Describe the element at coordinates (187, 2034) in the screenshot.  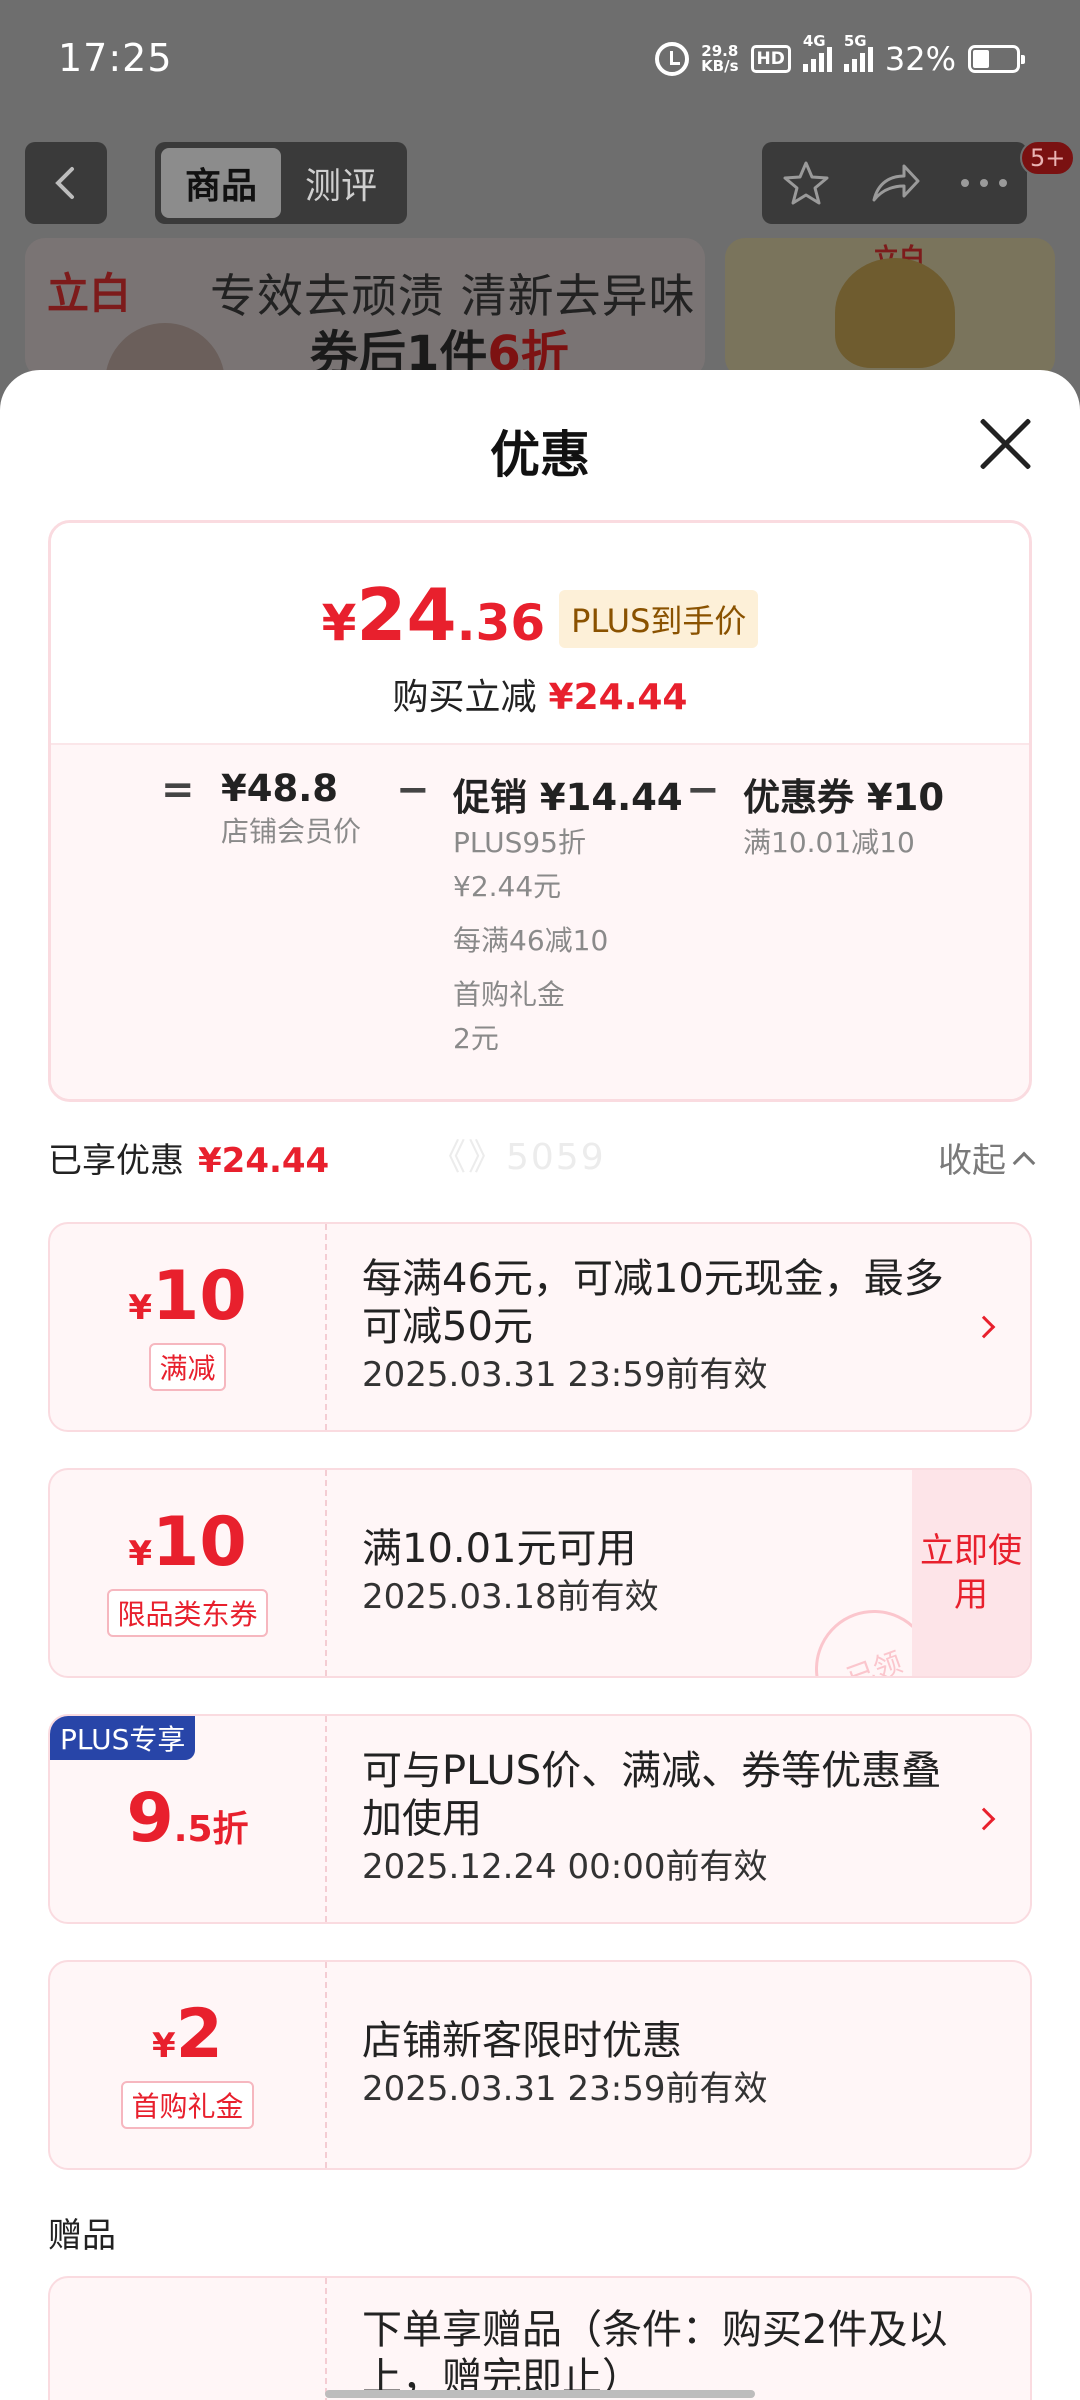
I see `coupon-amount: ¥2` at that location.